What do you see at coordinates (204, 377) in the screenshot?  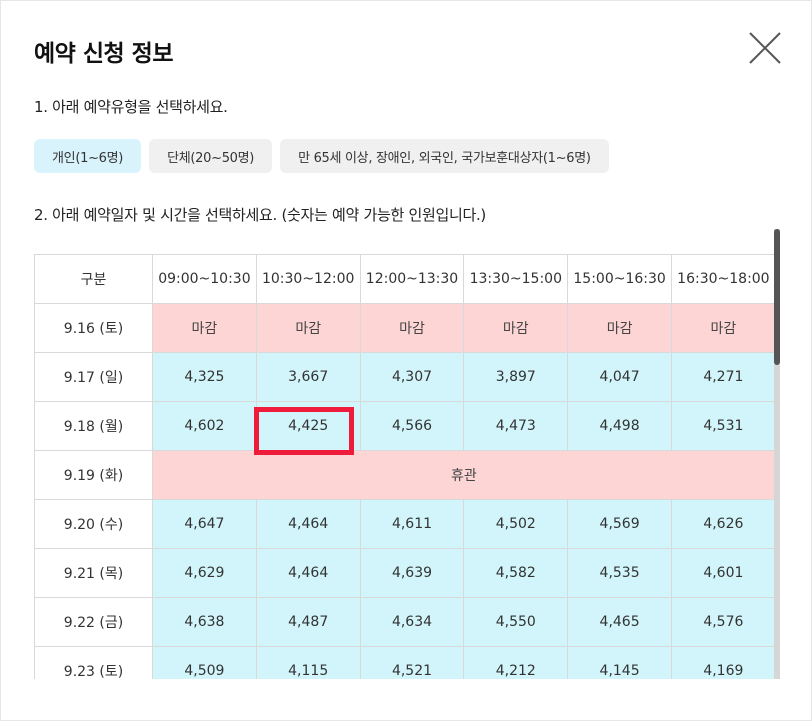 I see `slot-cell: 4,325` at bounding box center [204, 377].